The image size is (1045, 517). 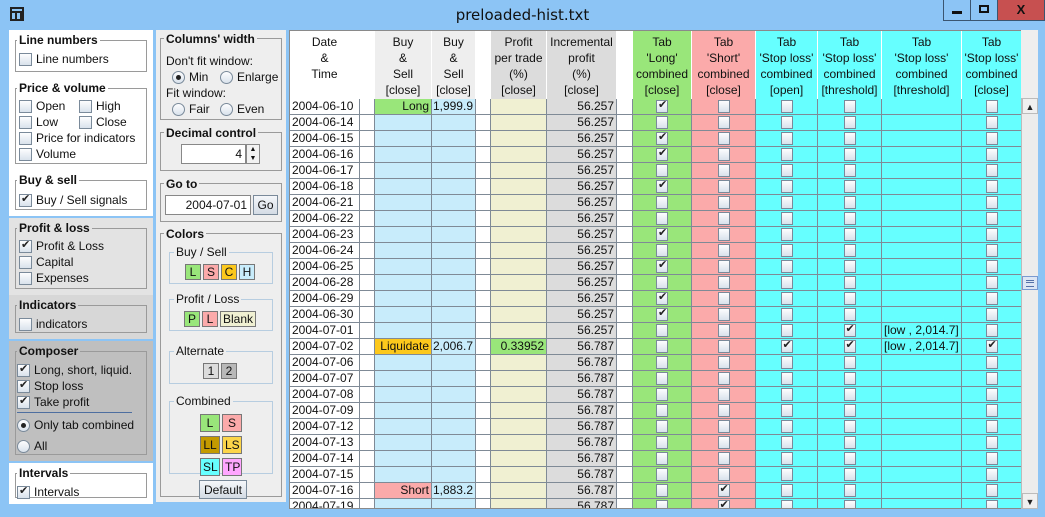 I want to click on table-row: 2004-06-23 56.257, so click(x=656, y=235).